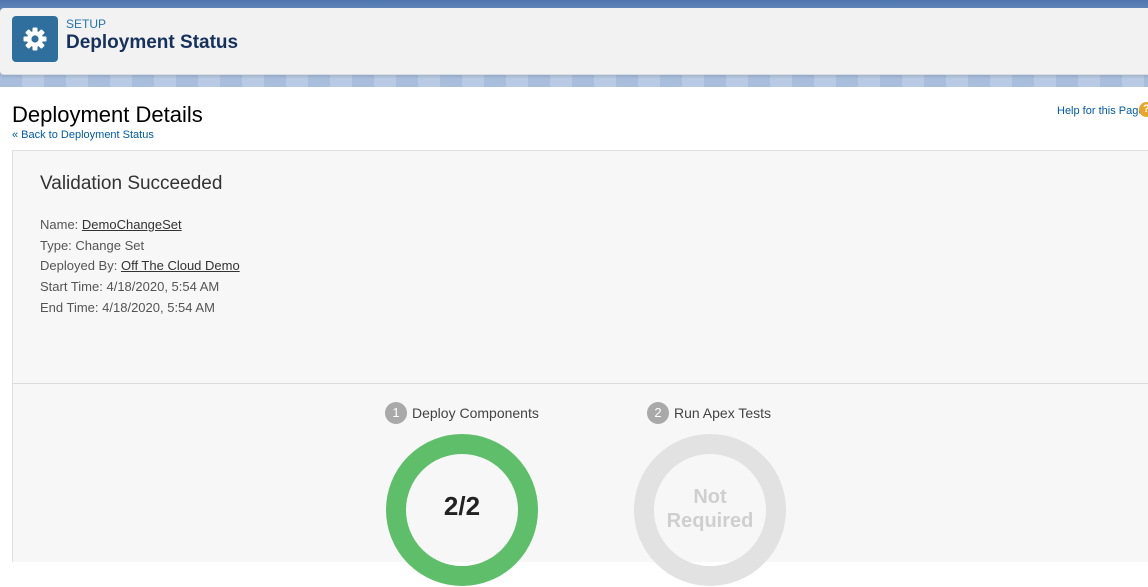  I want to click on info-start-time-row: Start Time: 4/18/2020, 5:54 AM, so click(140, 287).